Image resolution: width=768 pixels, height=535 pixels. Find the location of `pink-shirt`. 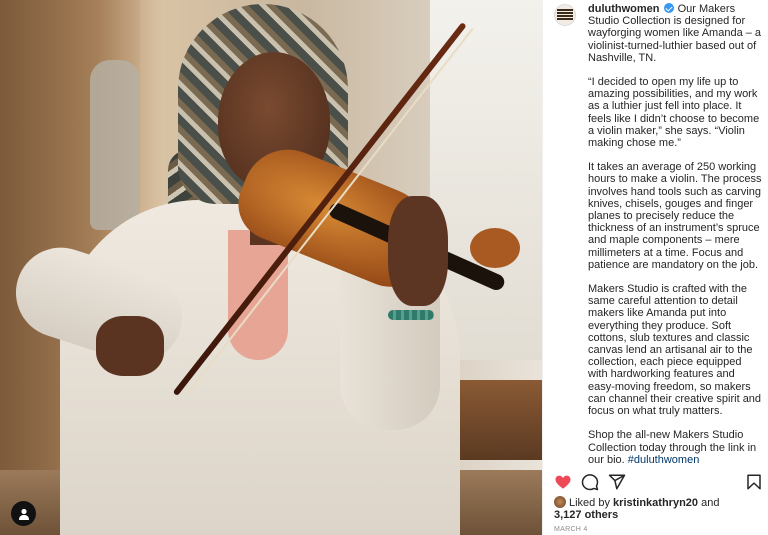

pink-shirt is located at coordinates (258, 295).